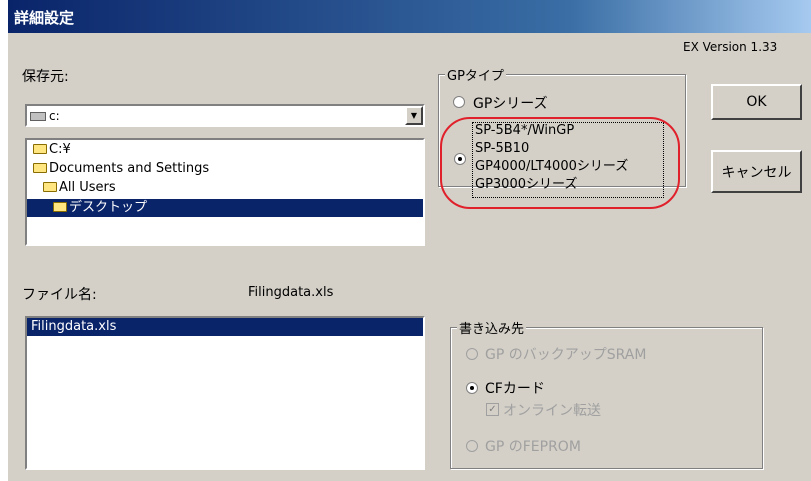 This screenshot has height=481, width=811. What do you see at coordinates (475, 74) in the screenshot?
I see `gp-type-legend: GPタイプ` at bounding box center [475, 74].